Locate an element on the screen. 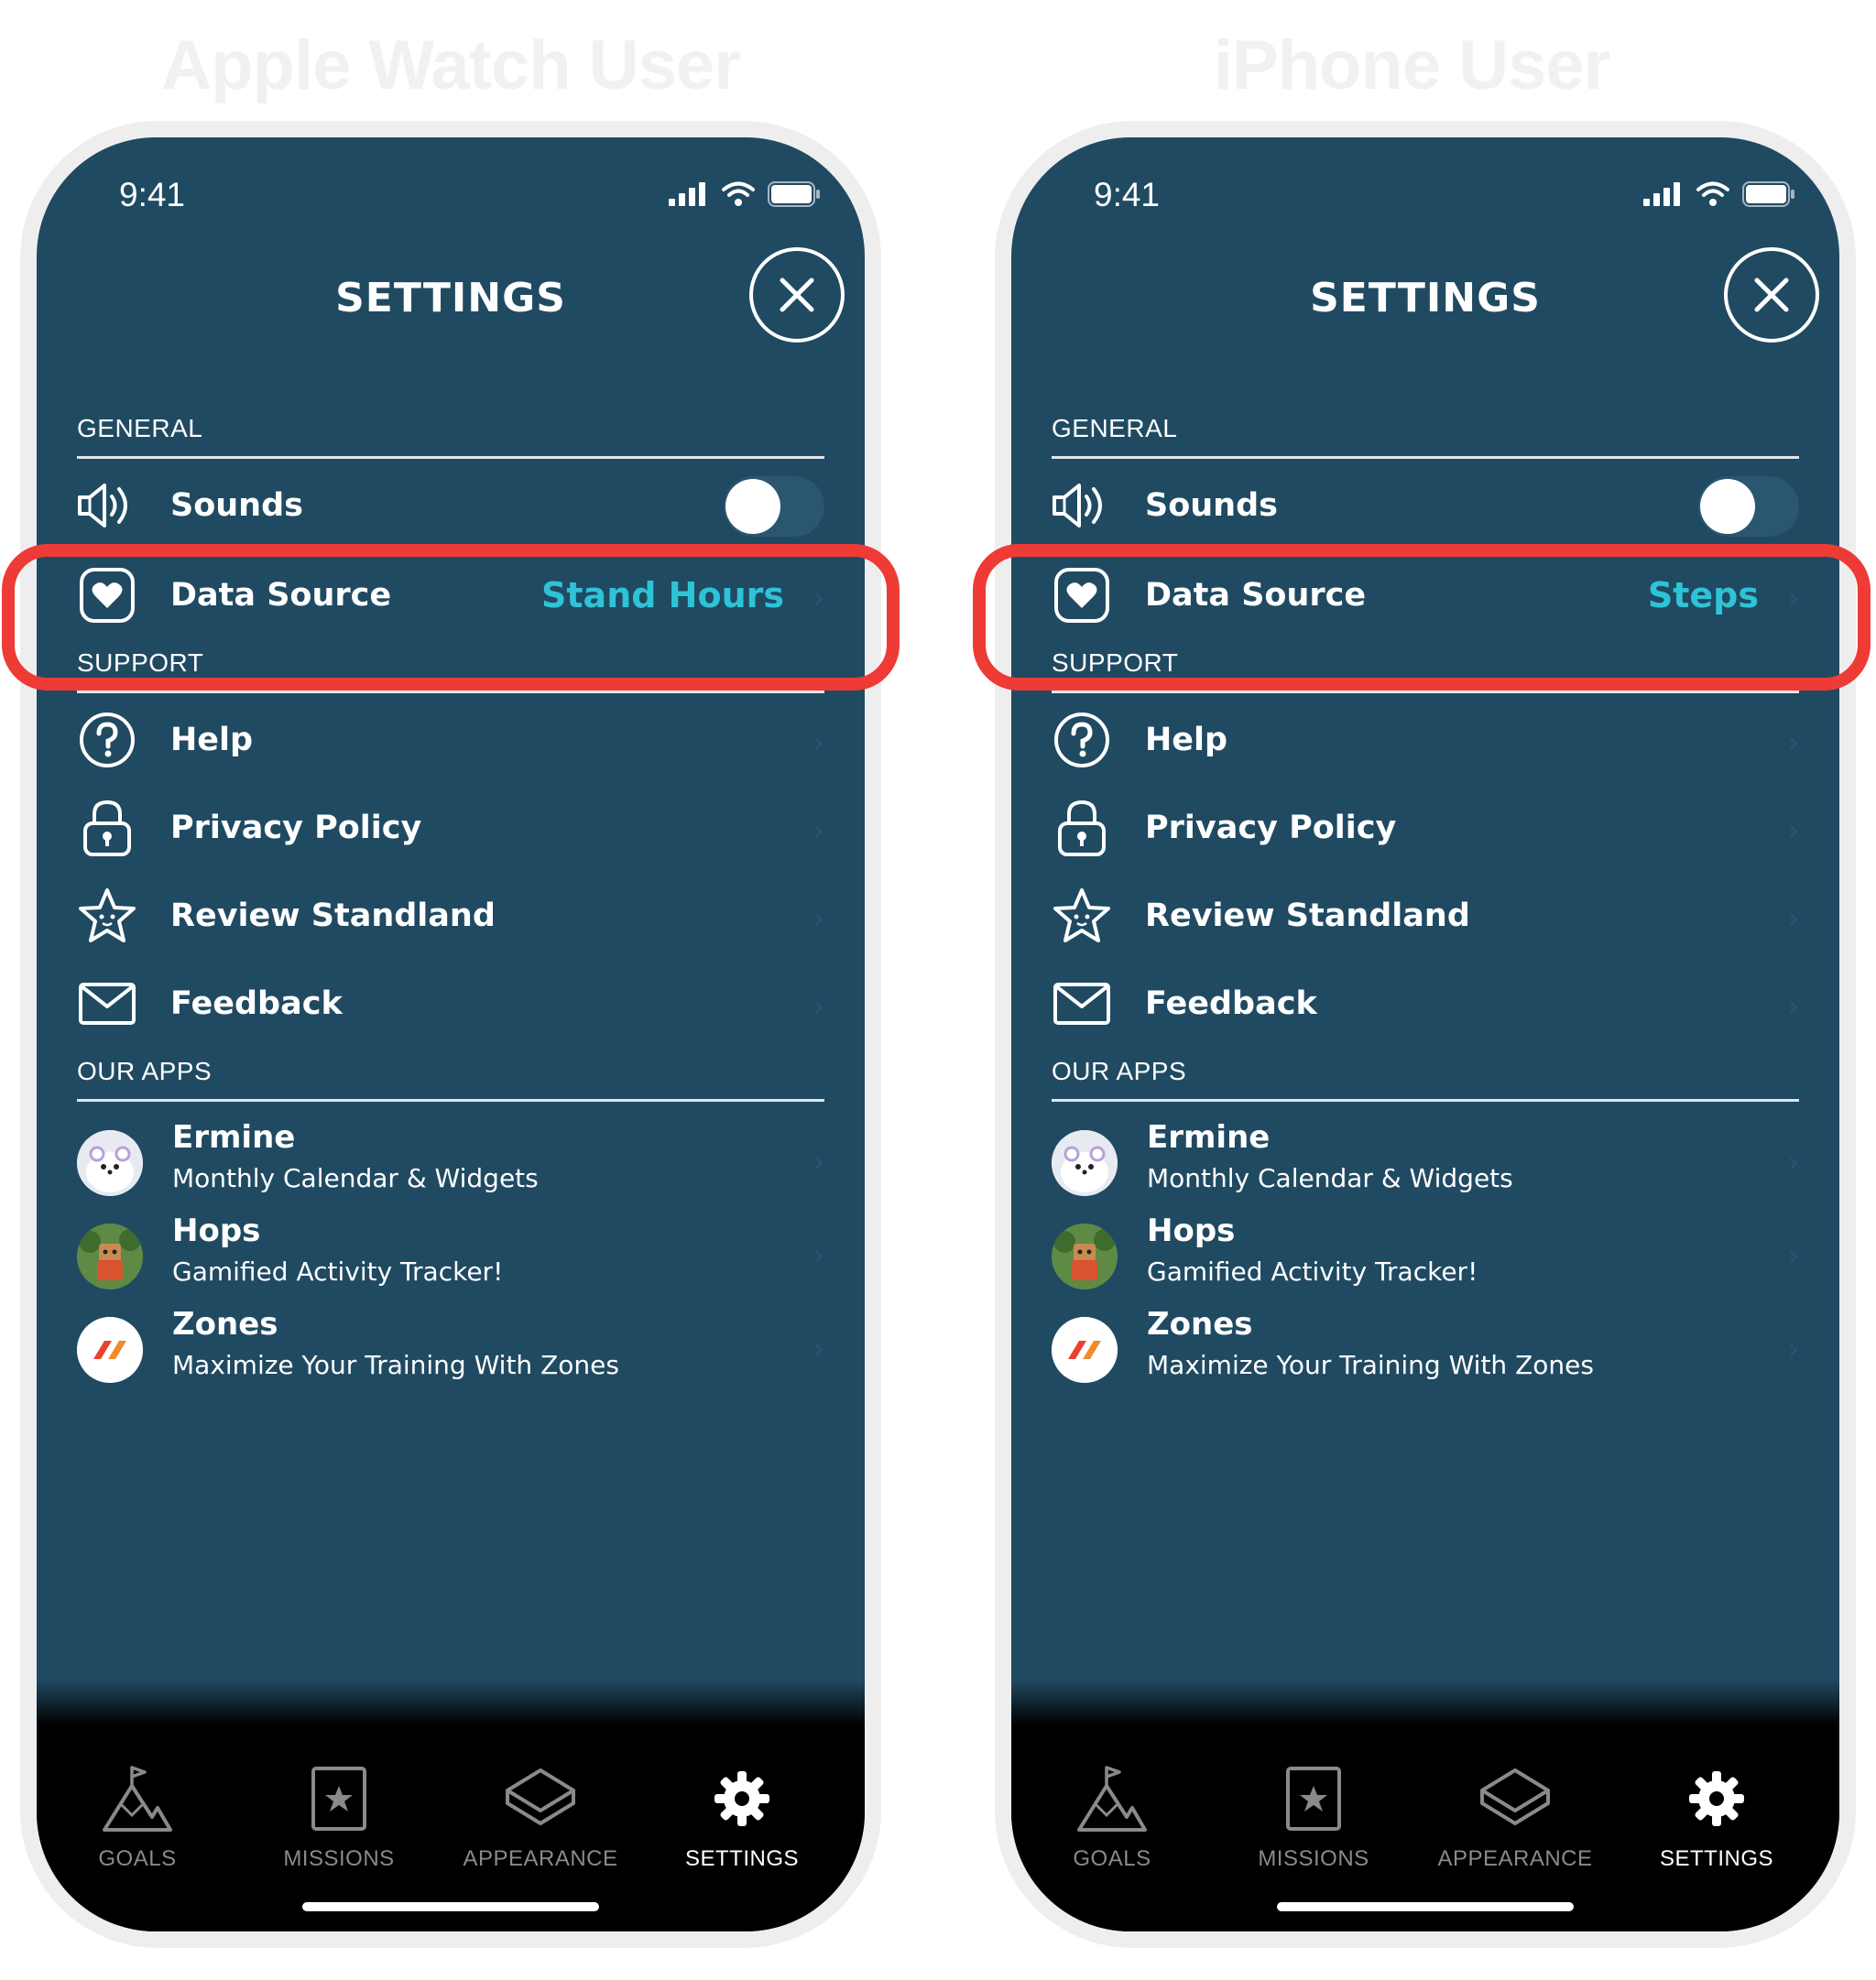 The image size is (1876, 1980). feedback-label: Feedback is located at coordinates (256, 1003).